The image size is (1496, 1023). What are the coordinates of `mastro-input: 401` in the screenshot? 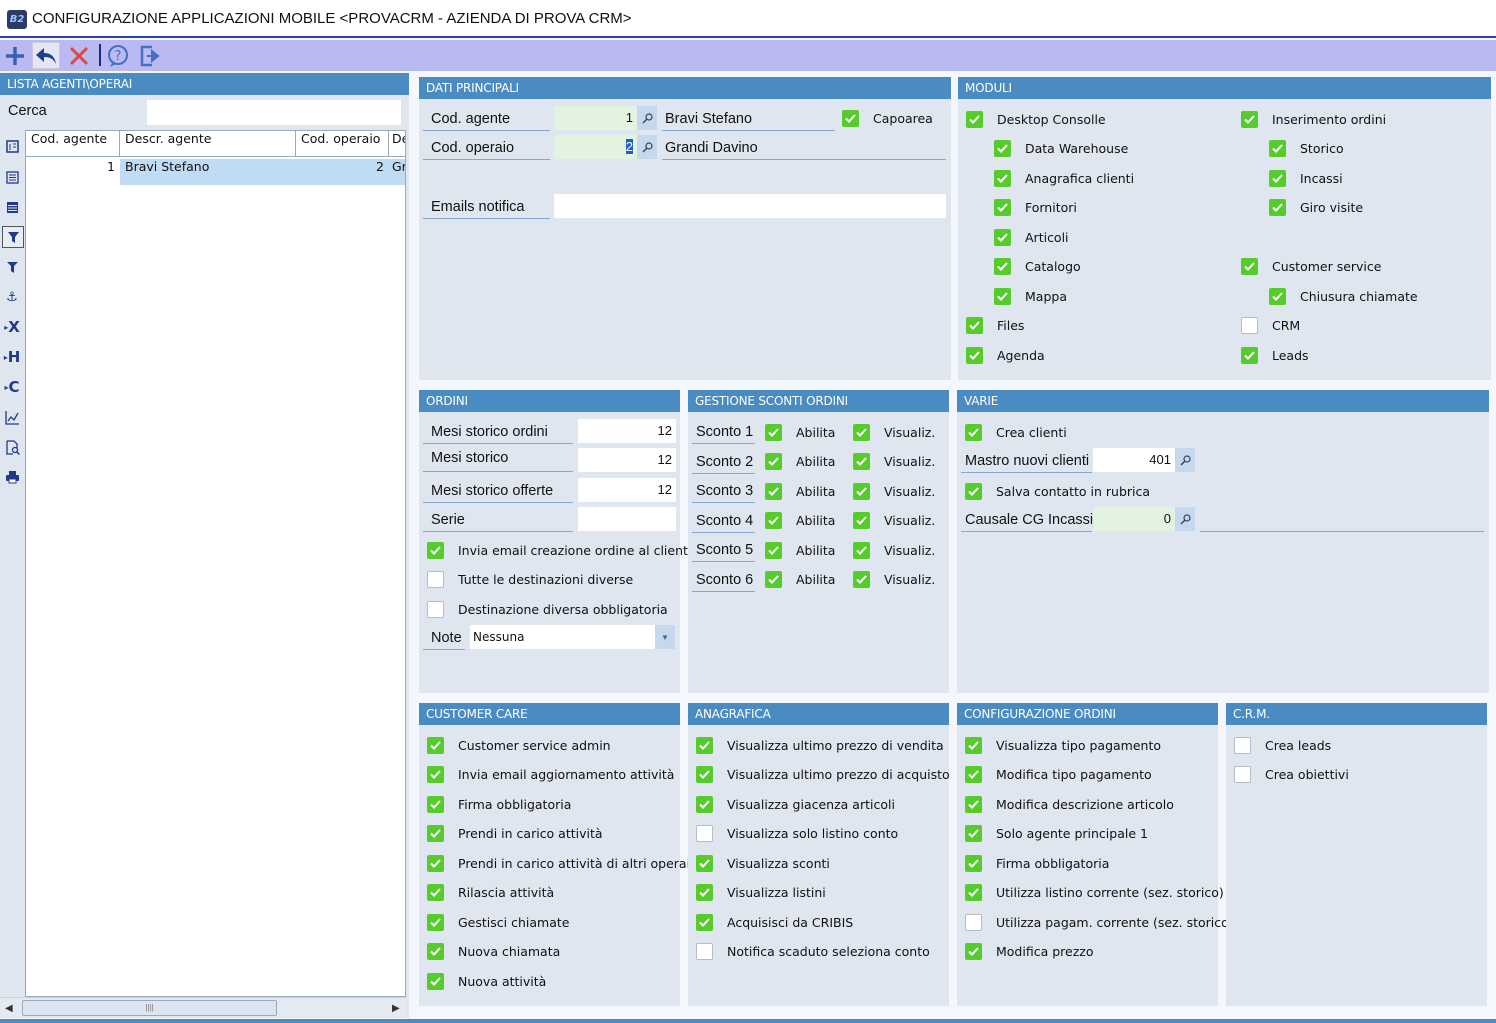 It's located at (1134, 460).